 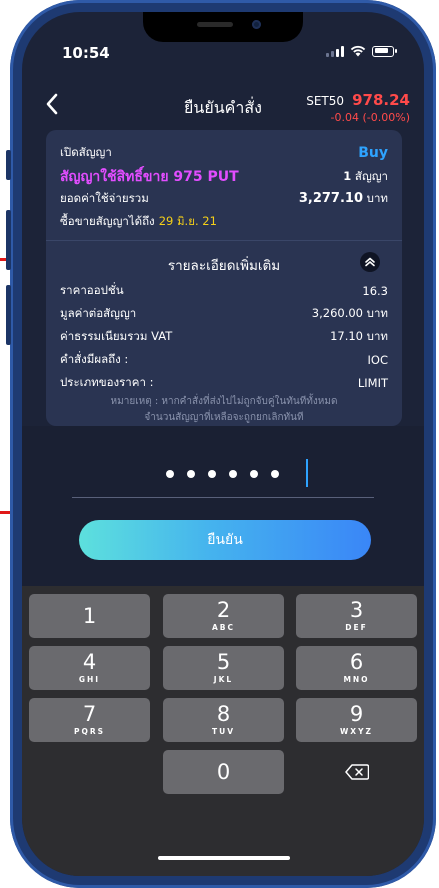 I want to click on speaker, so click(x=215, y=24).